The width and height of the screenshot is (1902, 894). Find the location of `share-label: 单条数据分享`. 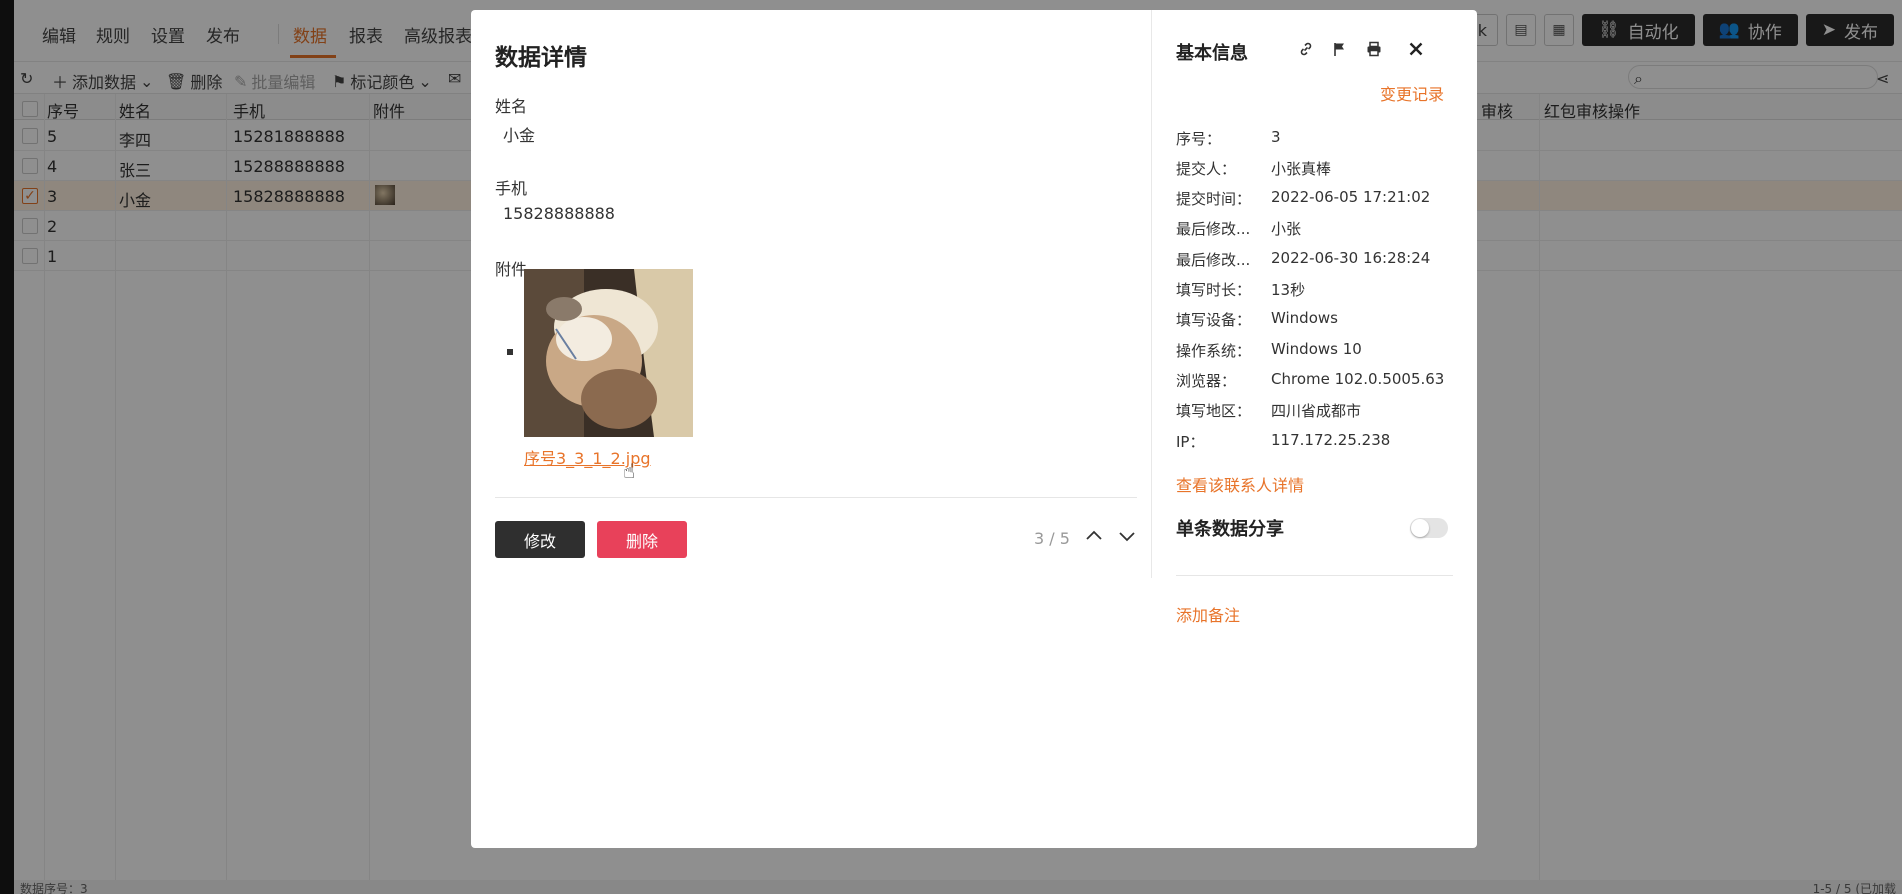

share-label: 单条数据分享 is located at coordinates (1230, 529).